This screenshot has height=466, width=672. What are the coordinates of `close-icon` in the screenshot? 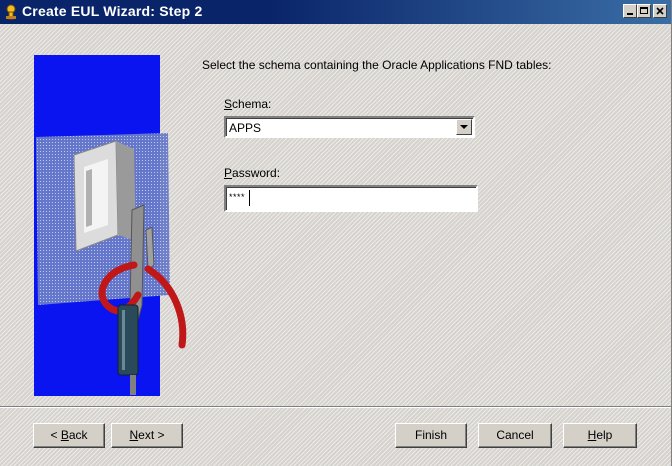 It's located at (660, 11).